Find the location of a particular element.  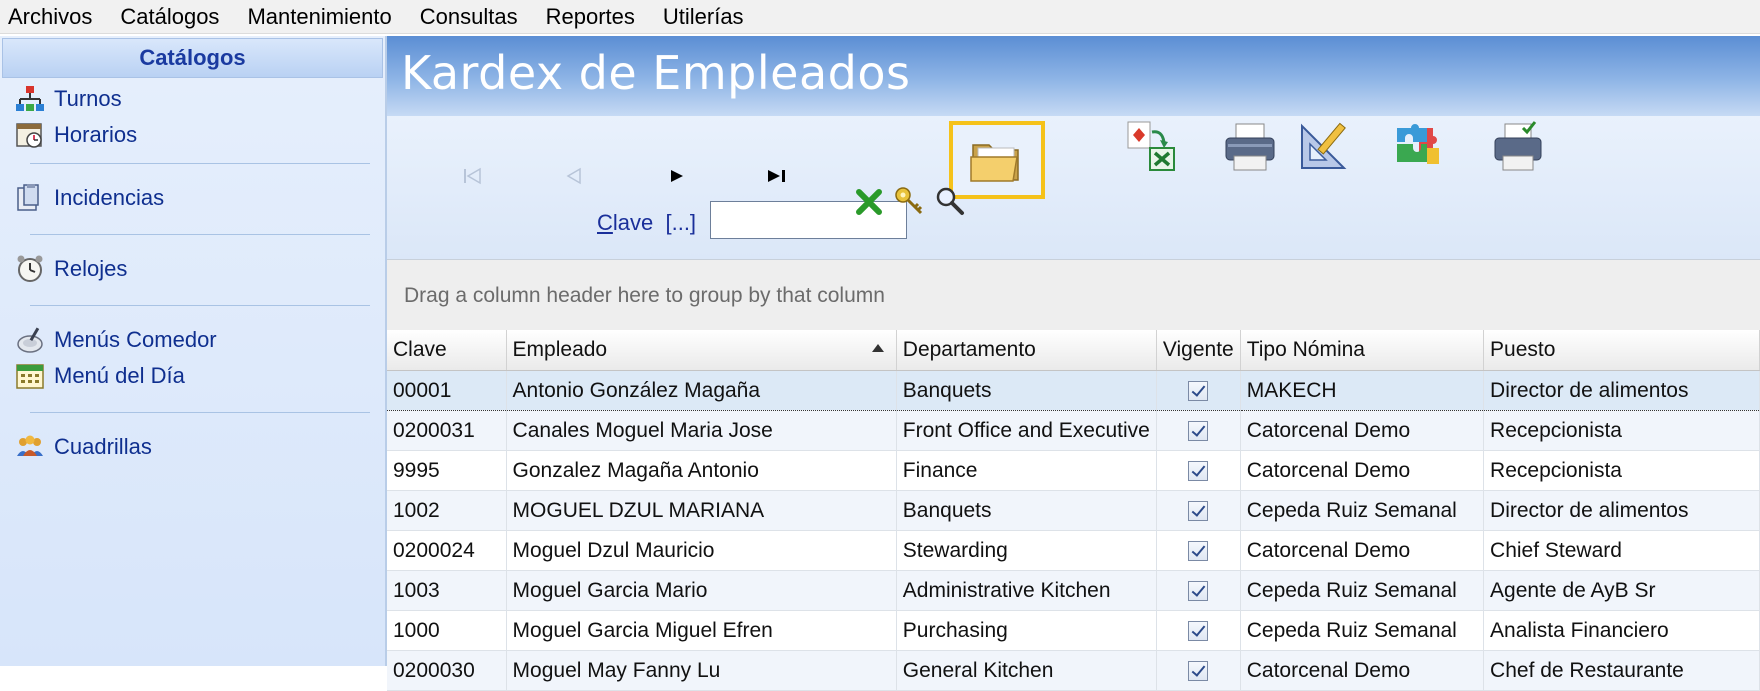

magnifier-icon is located at coordinates (950, 201).